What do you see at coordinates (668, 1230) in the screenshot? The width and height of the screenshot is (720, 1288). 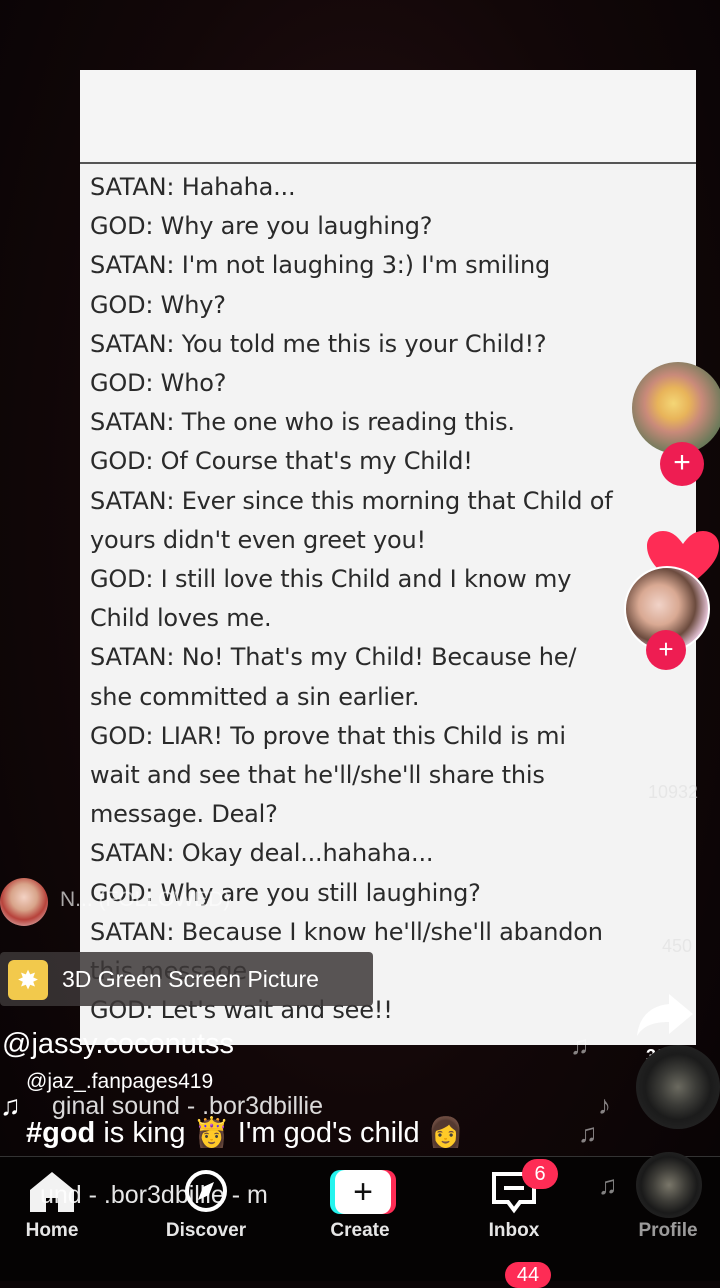 I see `nav-profile-label: Profile` at bounding box center [668, 1230].